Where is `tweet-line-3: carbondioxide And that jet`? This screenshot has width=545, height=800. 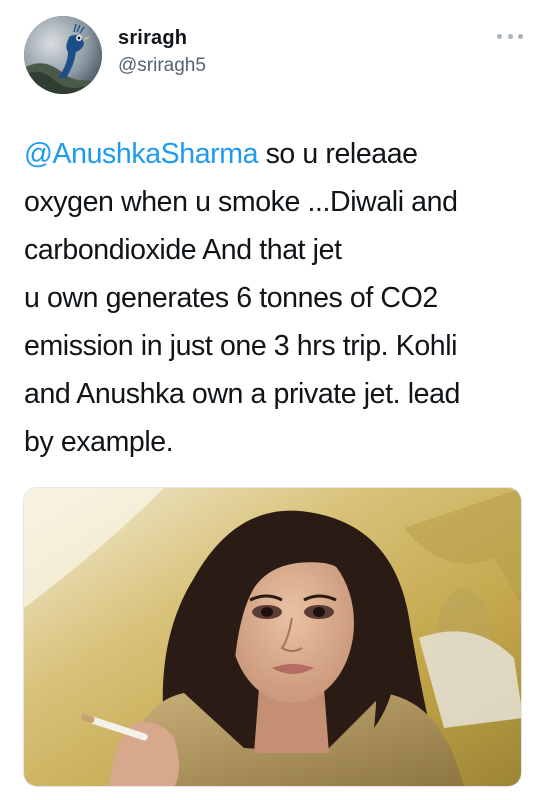 tweet-line-3: carbondioxide And that jet is located at coordinates (183, 250).